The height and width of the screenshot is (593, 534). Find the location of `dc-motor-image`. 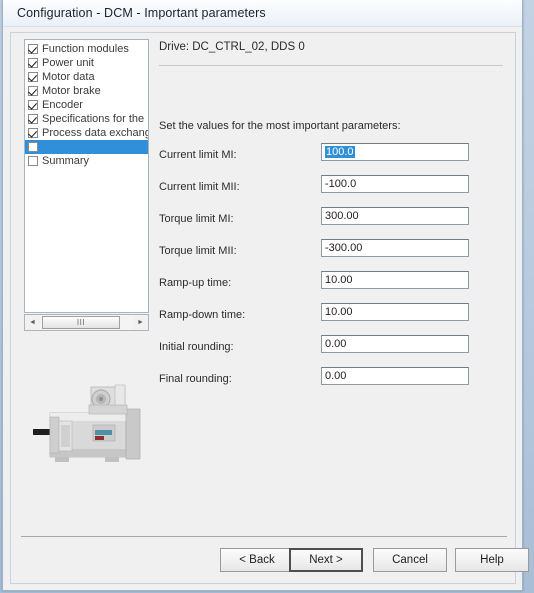

dc-motor-image is located at coordinates (91, 427).